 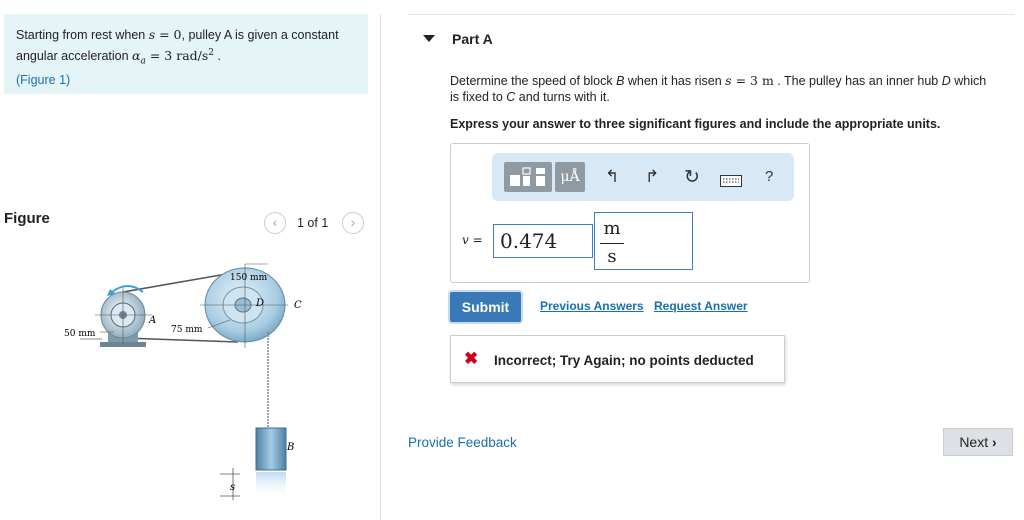 I want to click on label-s: s, so click(x=232, y=487).